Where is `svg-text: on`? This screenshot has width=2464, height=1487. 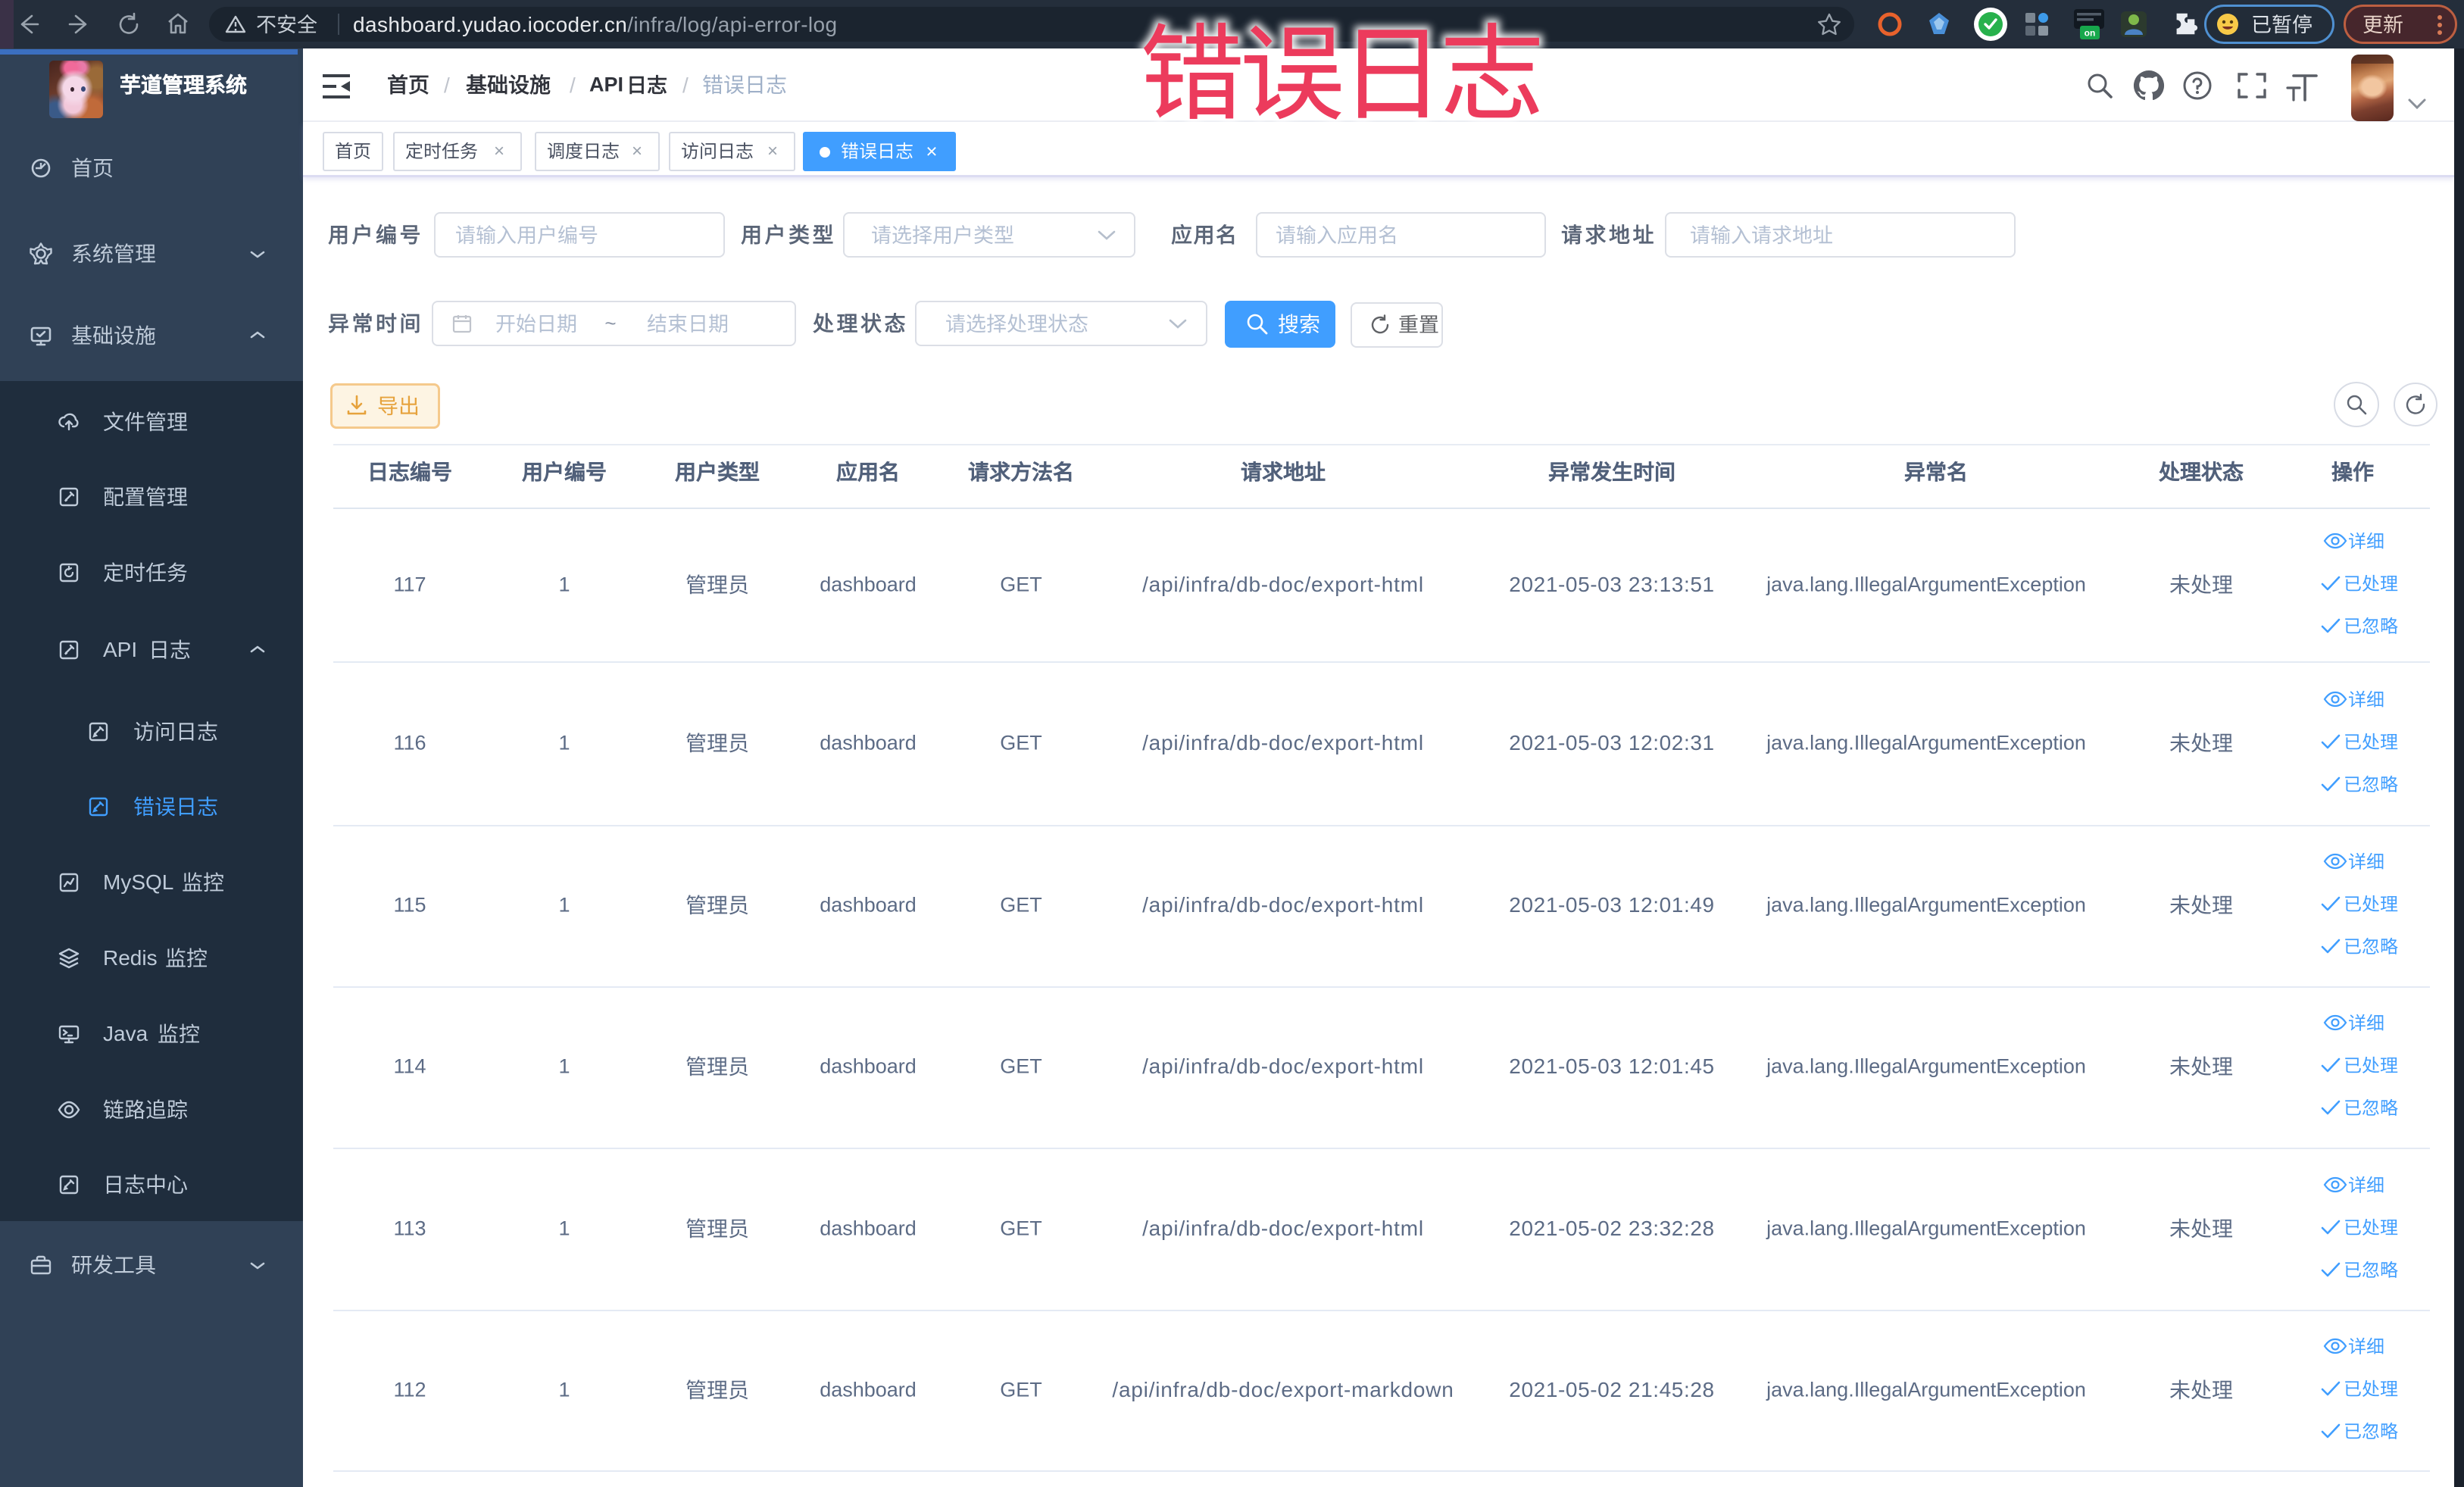
svg-text: on is located at coordinates (2090, 33).